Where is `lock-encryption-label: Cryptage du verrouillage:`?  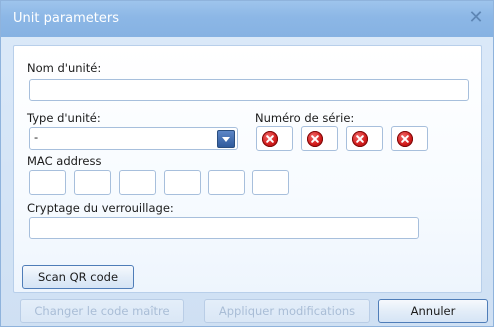 lock-encryption-label: Cryptage du verrouillage: is located at coordinates (100, 208).